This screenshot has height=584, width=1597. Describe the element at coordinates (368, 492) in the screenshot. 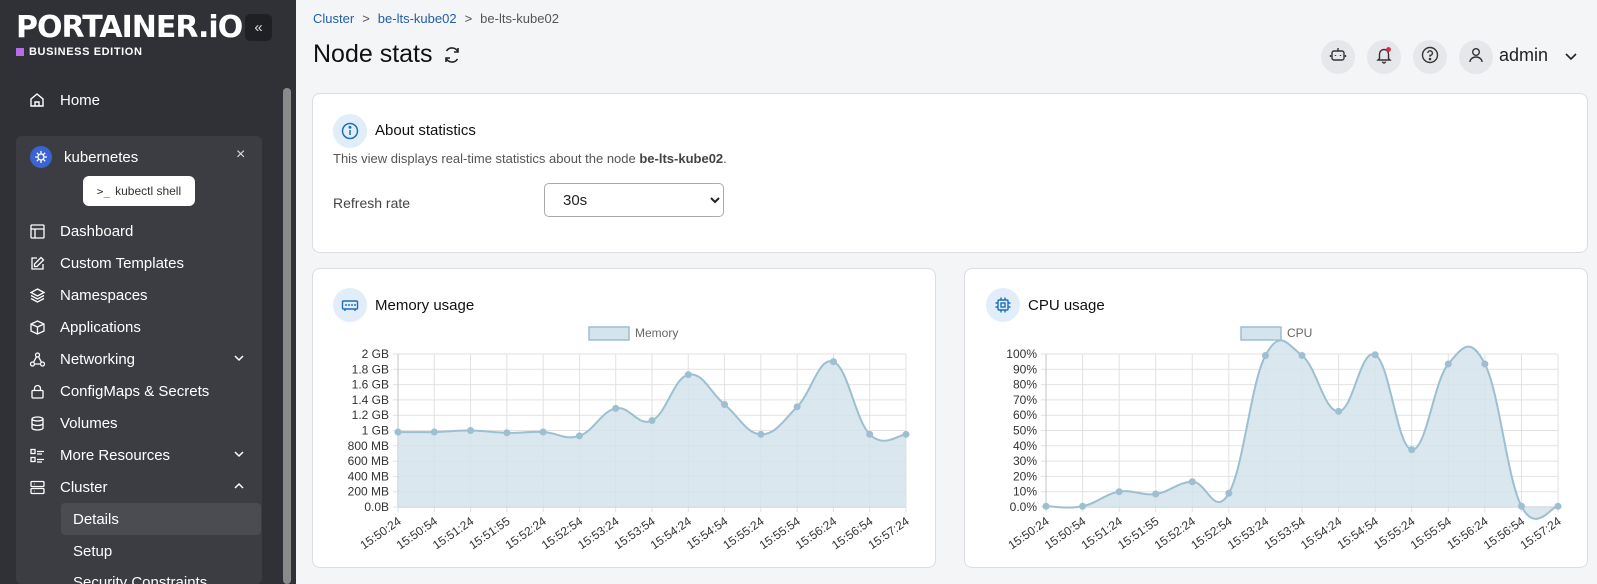

I see `y-tick-label: 200 MB` at that location.